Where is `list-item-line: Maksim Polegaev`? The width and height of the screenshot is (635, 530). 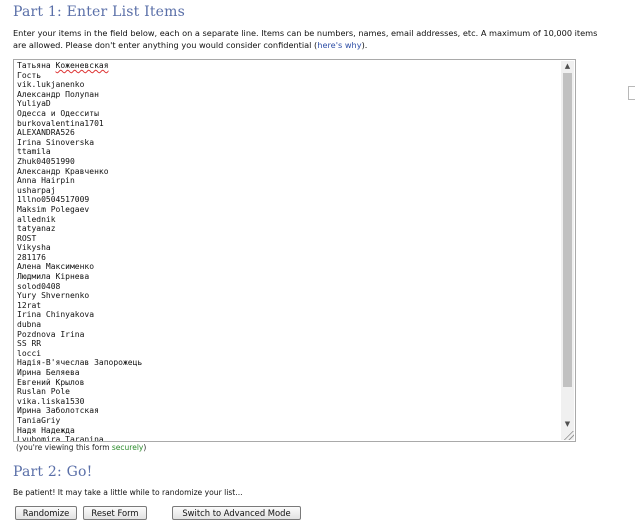
list-item-line: Maksim Polegaev is located at coordinates (53, 209).